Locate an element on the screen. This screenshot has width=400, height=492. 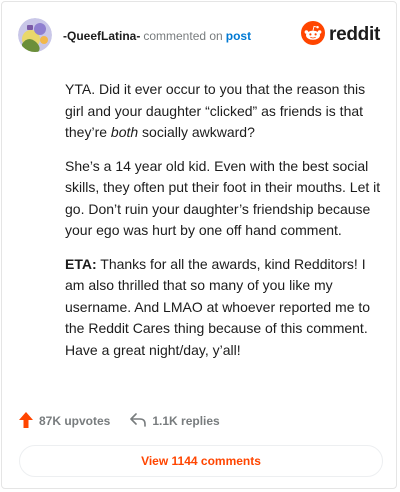
upvotes-count: 87K upvotes is located at coordinates (75, 421).